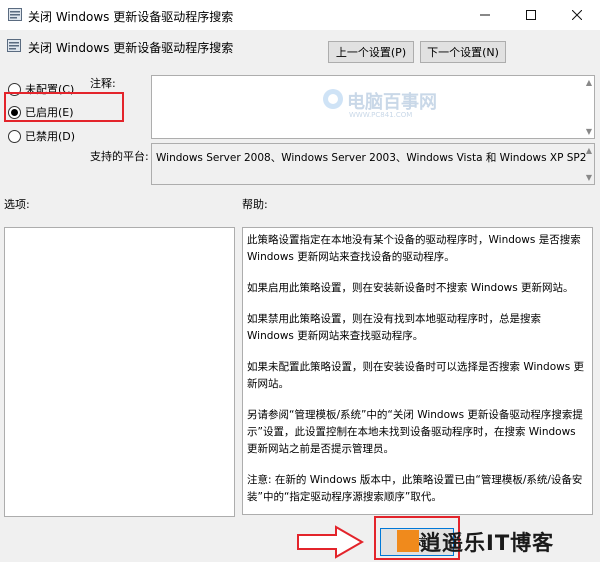  I want to click on close-icon, so click(577, 15).